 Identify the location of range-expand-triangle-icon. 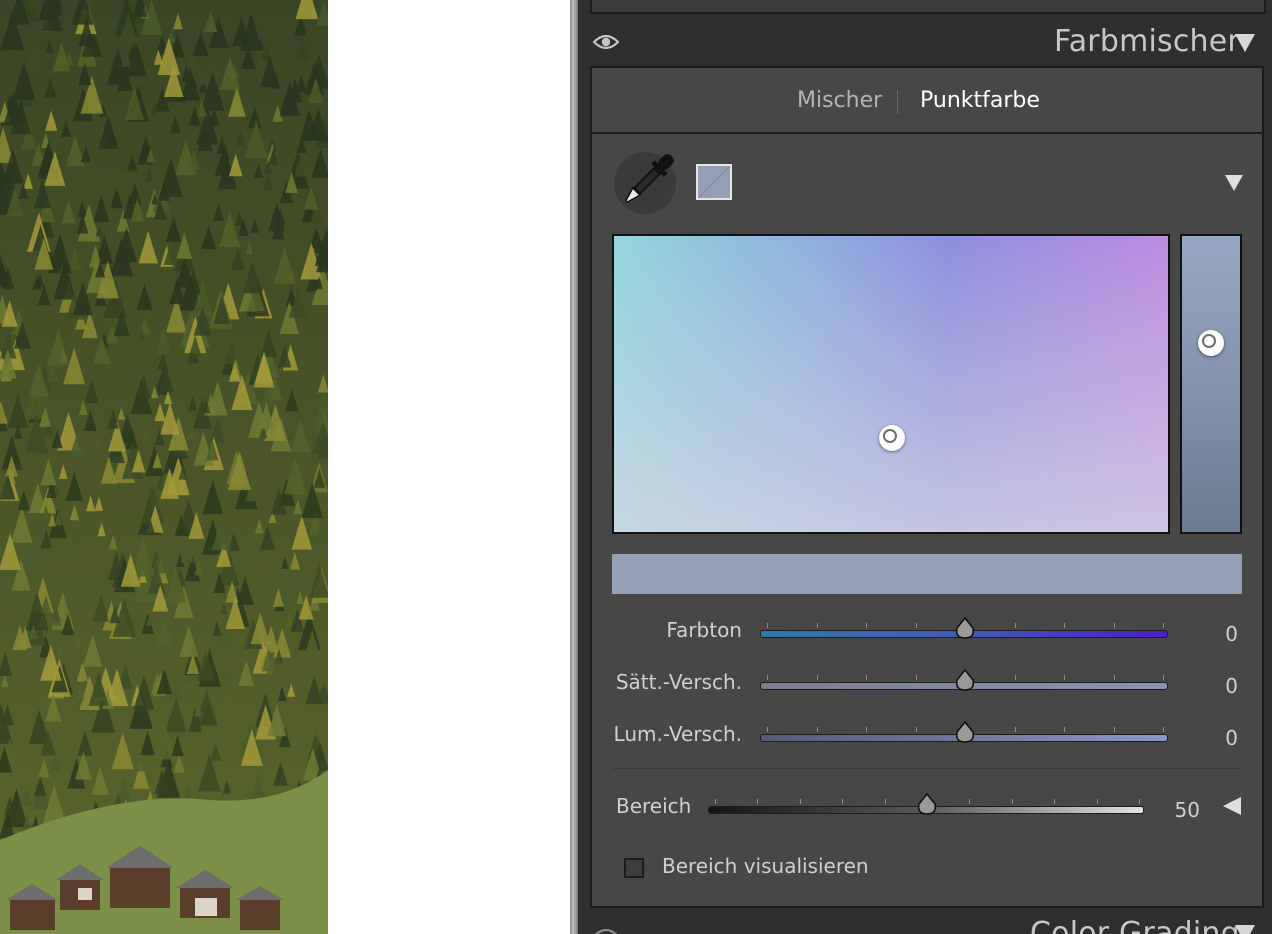
(1232, 806).